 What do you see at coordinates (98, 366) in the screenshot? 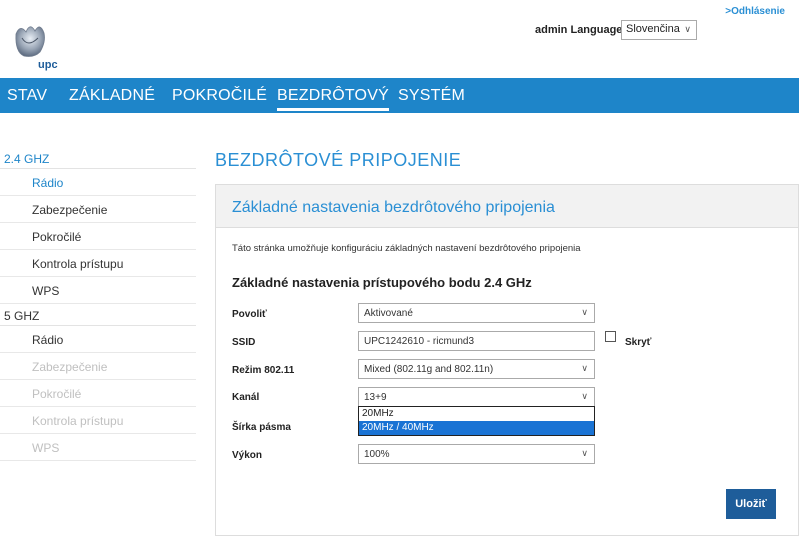
I see `sidebar-item-security-5: Zabezpečenie` at bounding box center [98, 366].